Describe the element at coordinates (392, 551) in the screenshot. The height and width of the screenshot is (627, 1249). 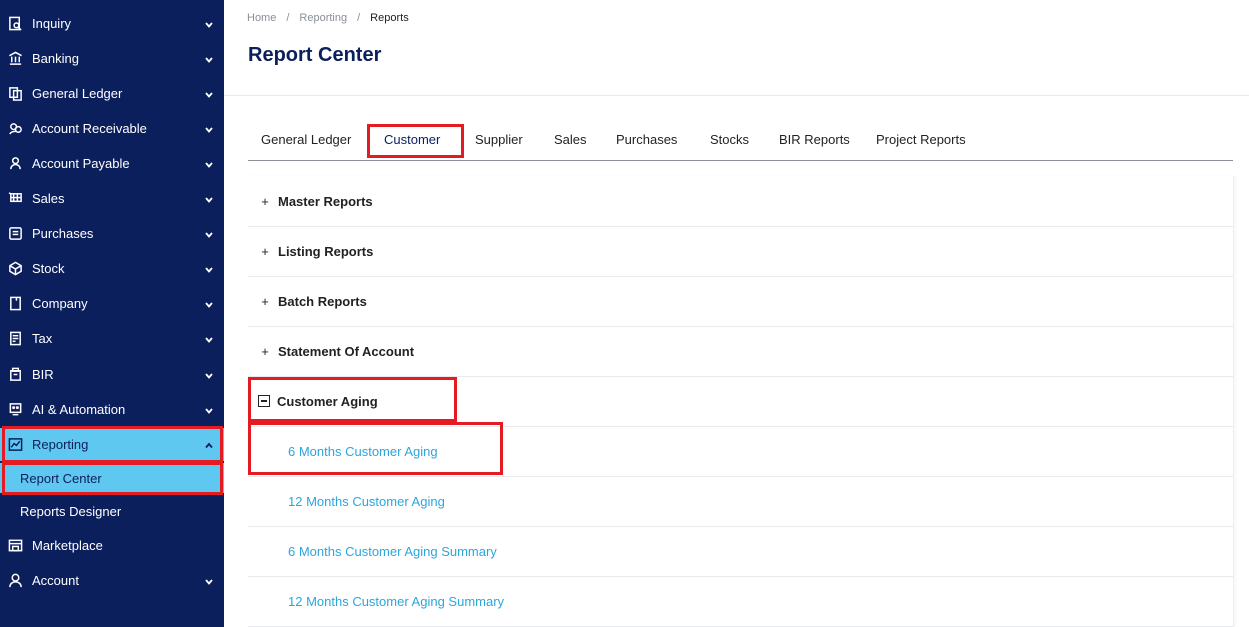
I see `report-link: 6 Months Customer Aging Summary` at that location.